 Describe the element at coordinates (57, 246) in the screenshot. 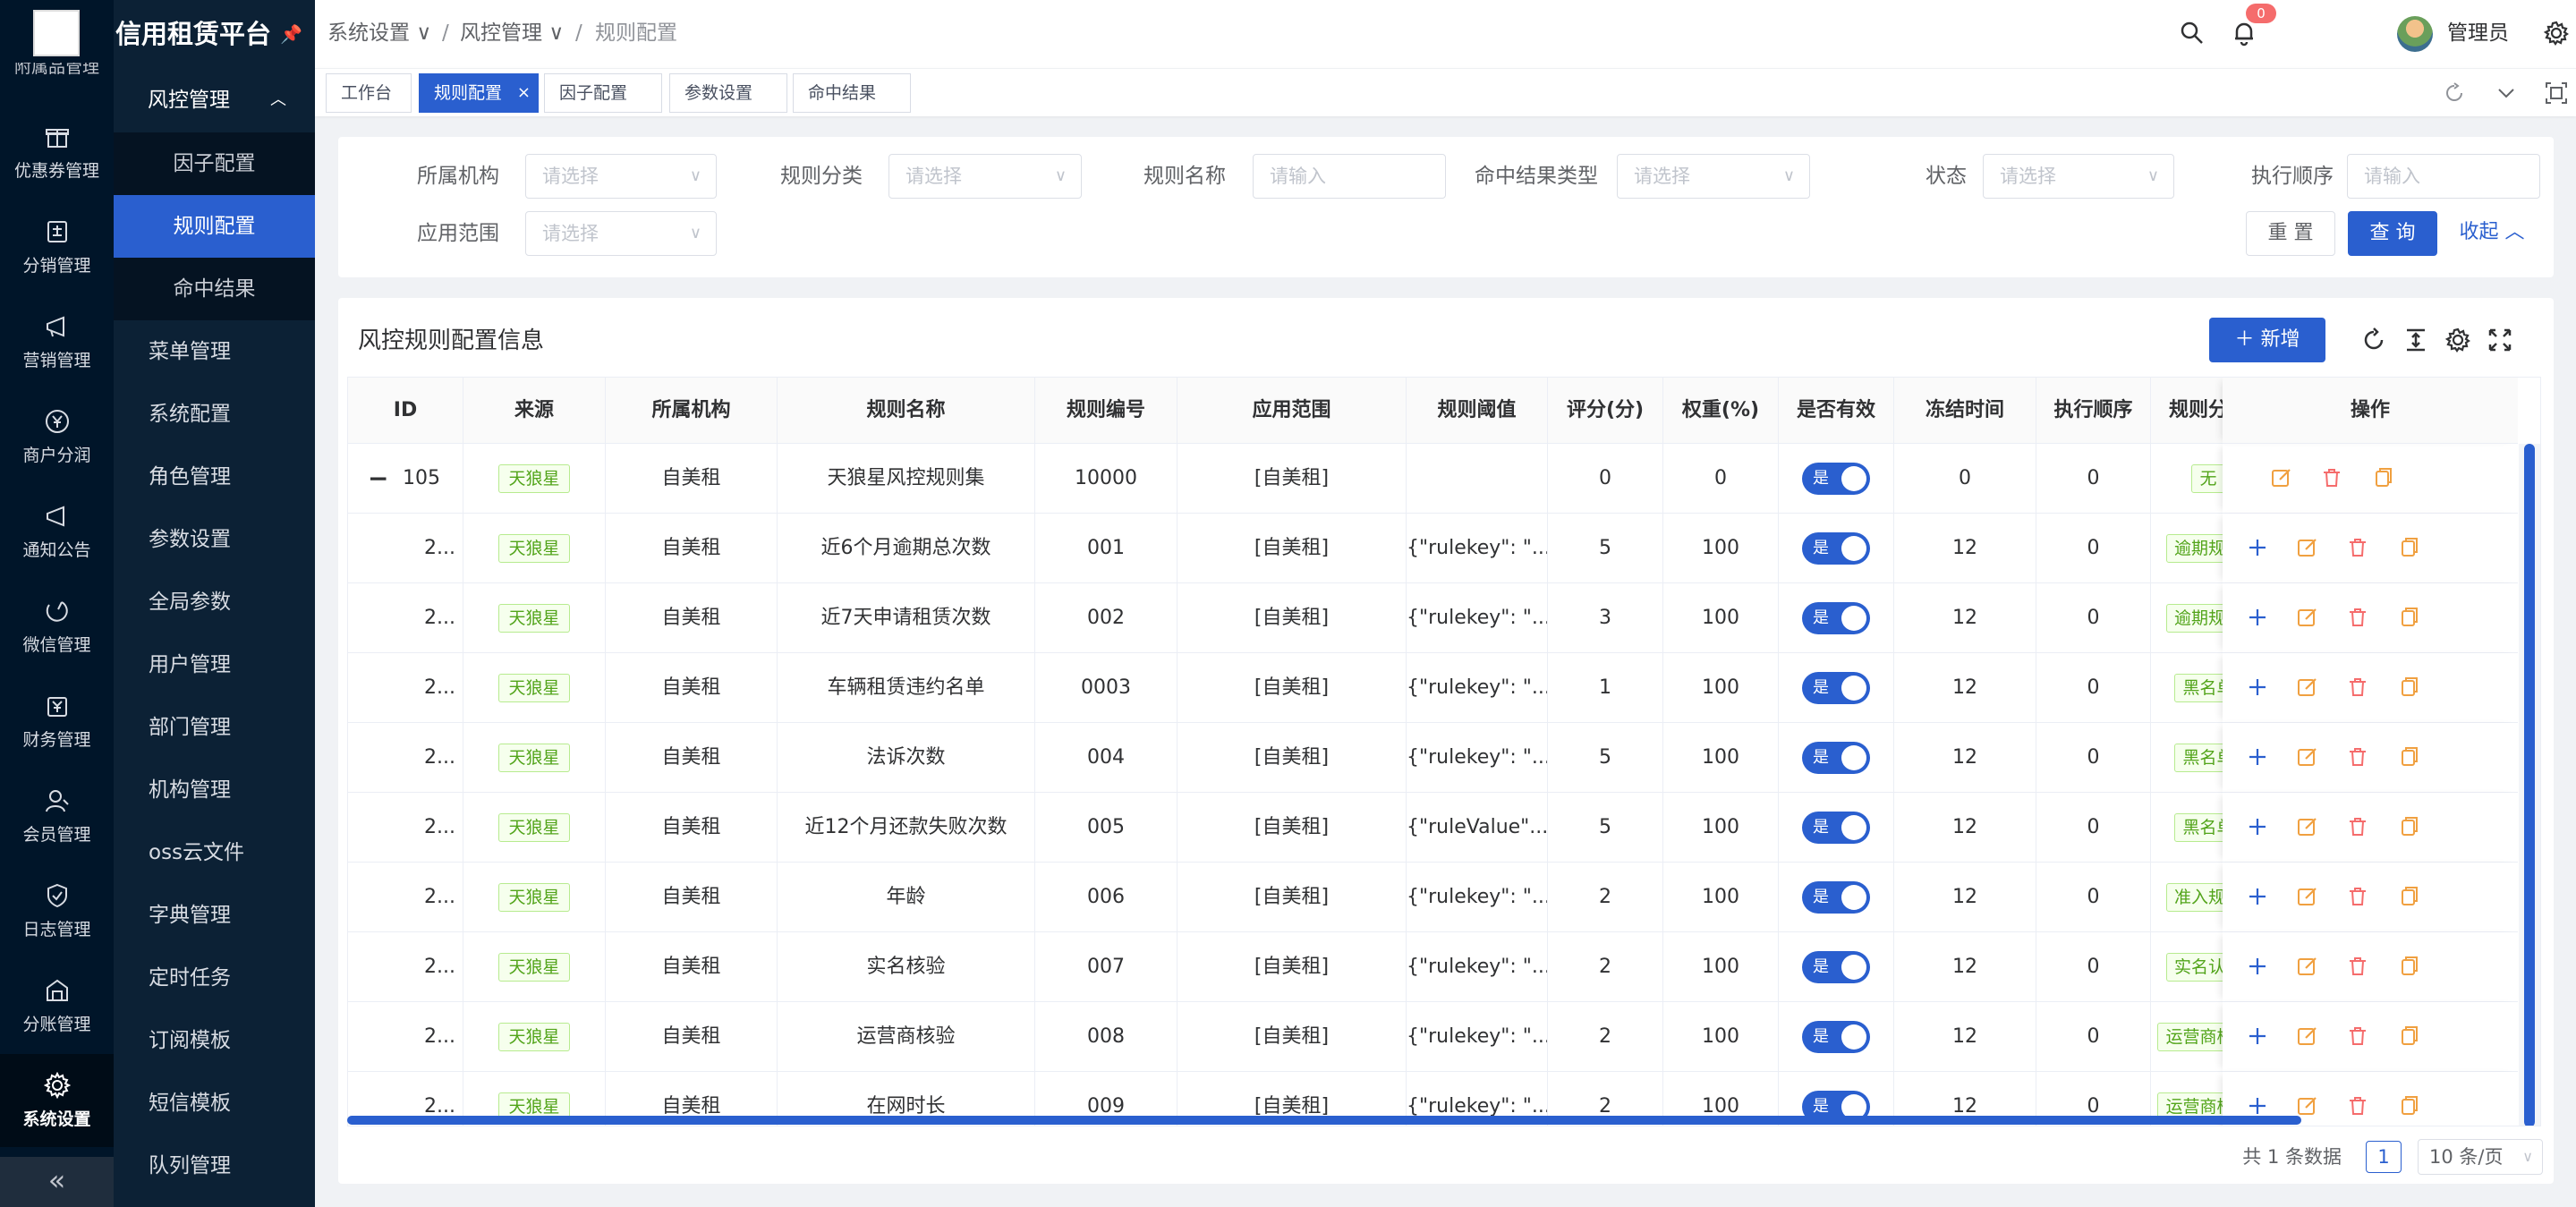

I see `sidebar-item-distribution: 分销管理` at that location.